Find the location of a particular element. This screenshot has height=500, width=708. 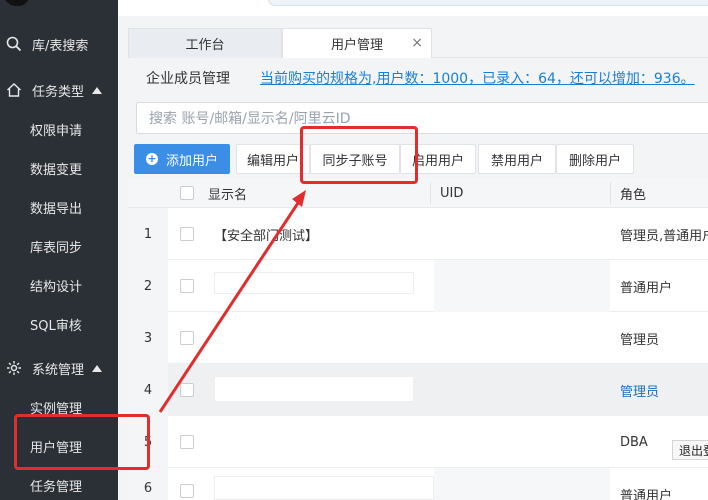

cell-display-name: 【安全部门测试】 is located at coordinates (266, 236).